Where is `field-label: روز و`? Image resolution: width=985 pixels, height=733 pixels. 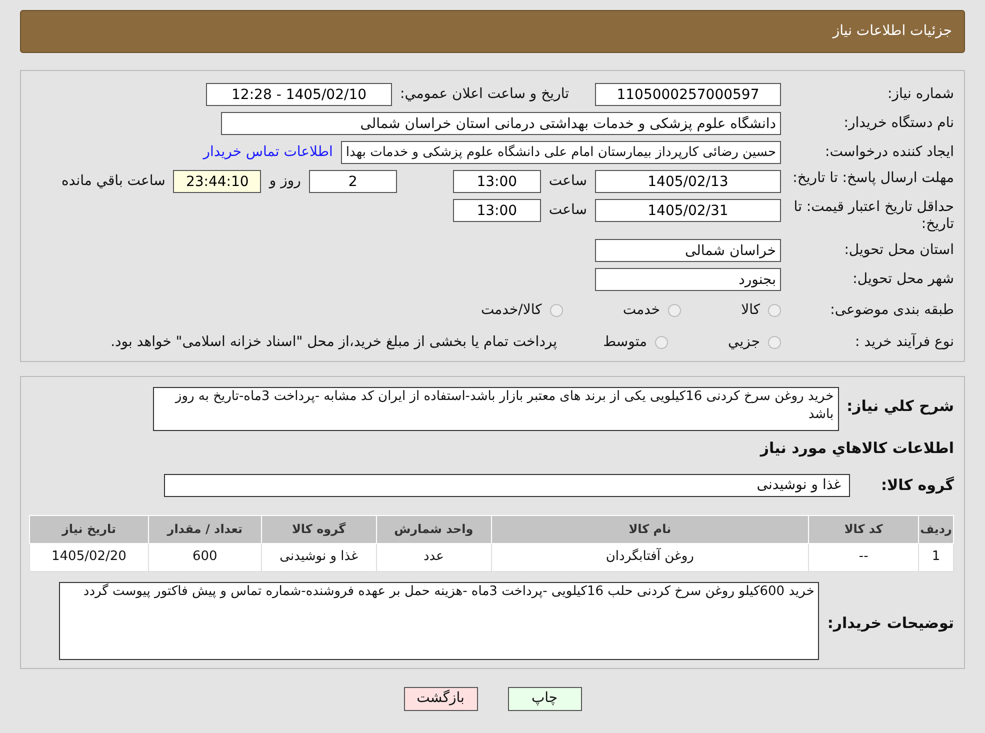 field-label: روز و is located at coordinates (285, 181).